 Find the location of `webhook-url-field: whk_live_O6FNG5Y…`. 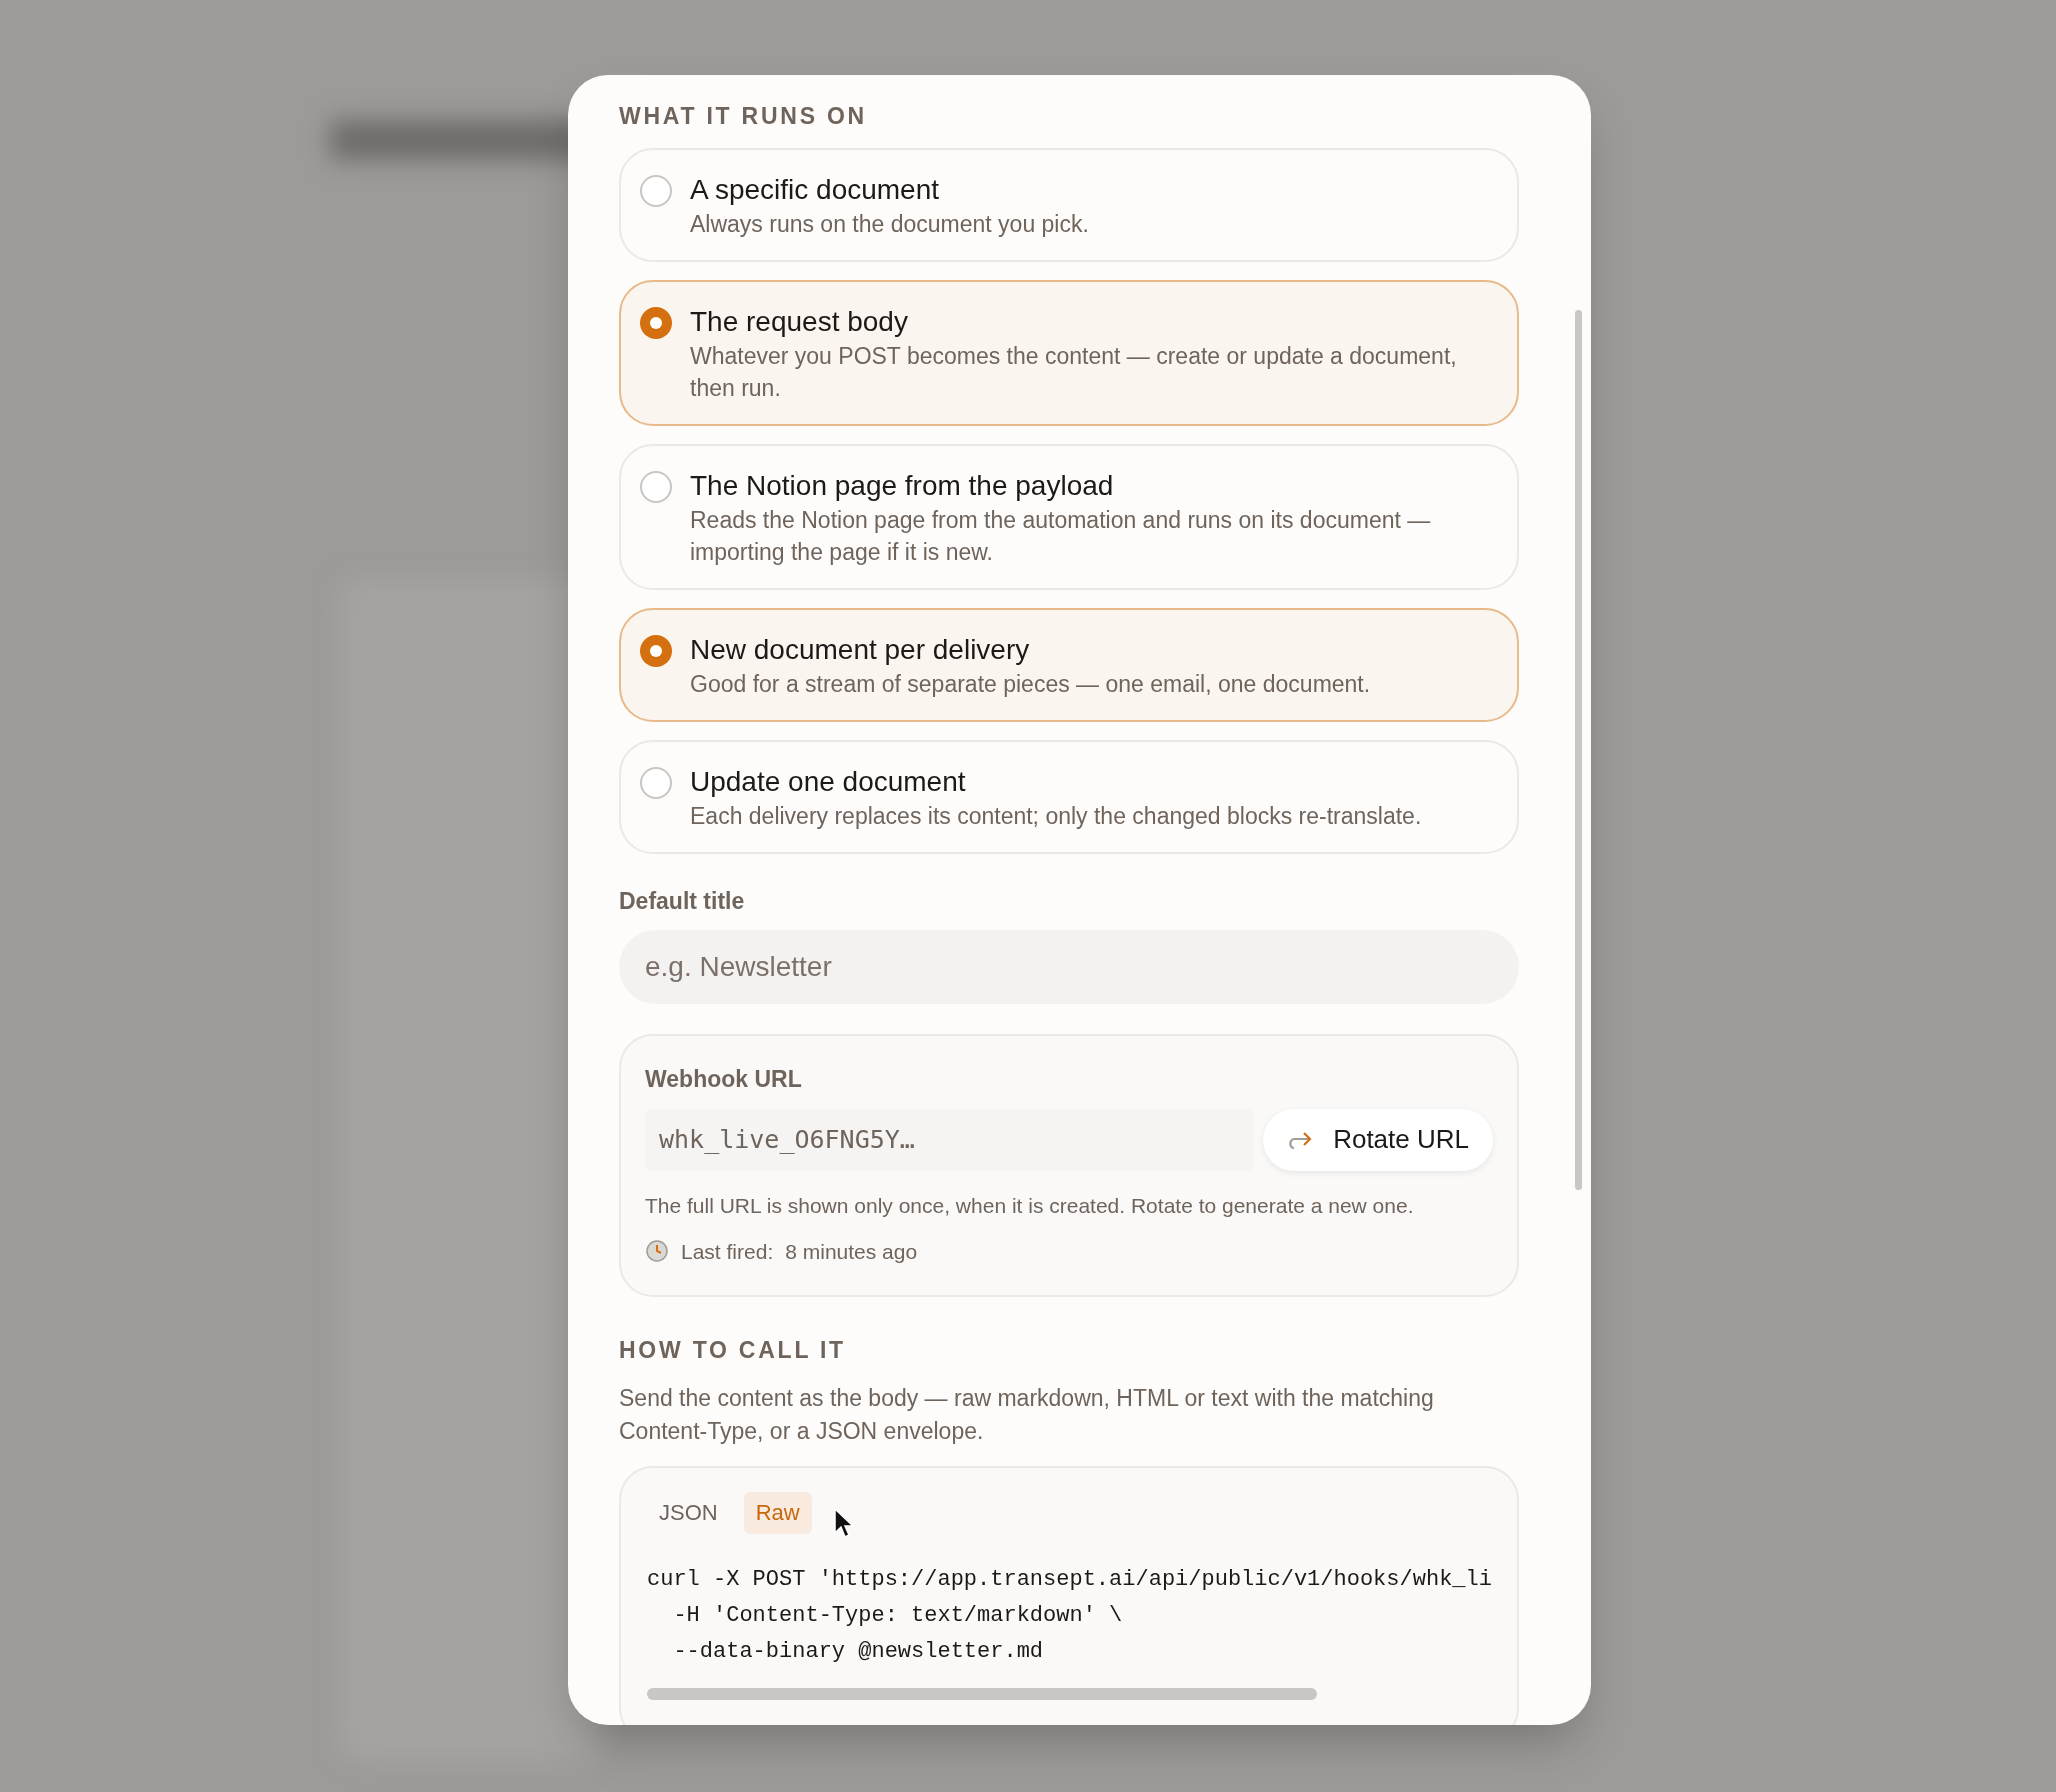

webhook-url-field: whk_live_O6FNG5Y… is located at coordinates (949, 1139).